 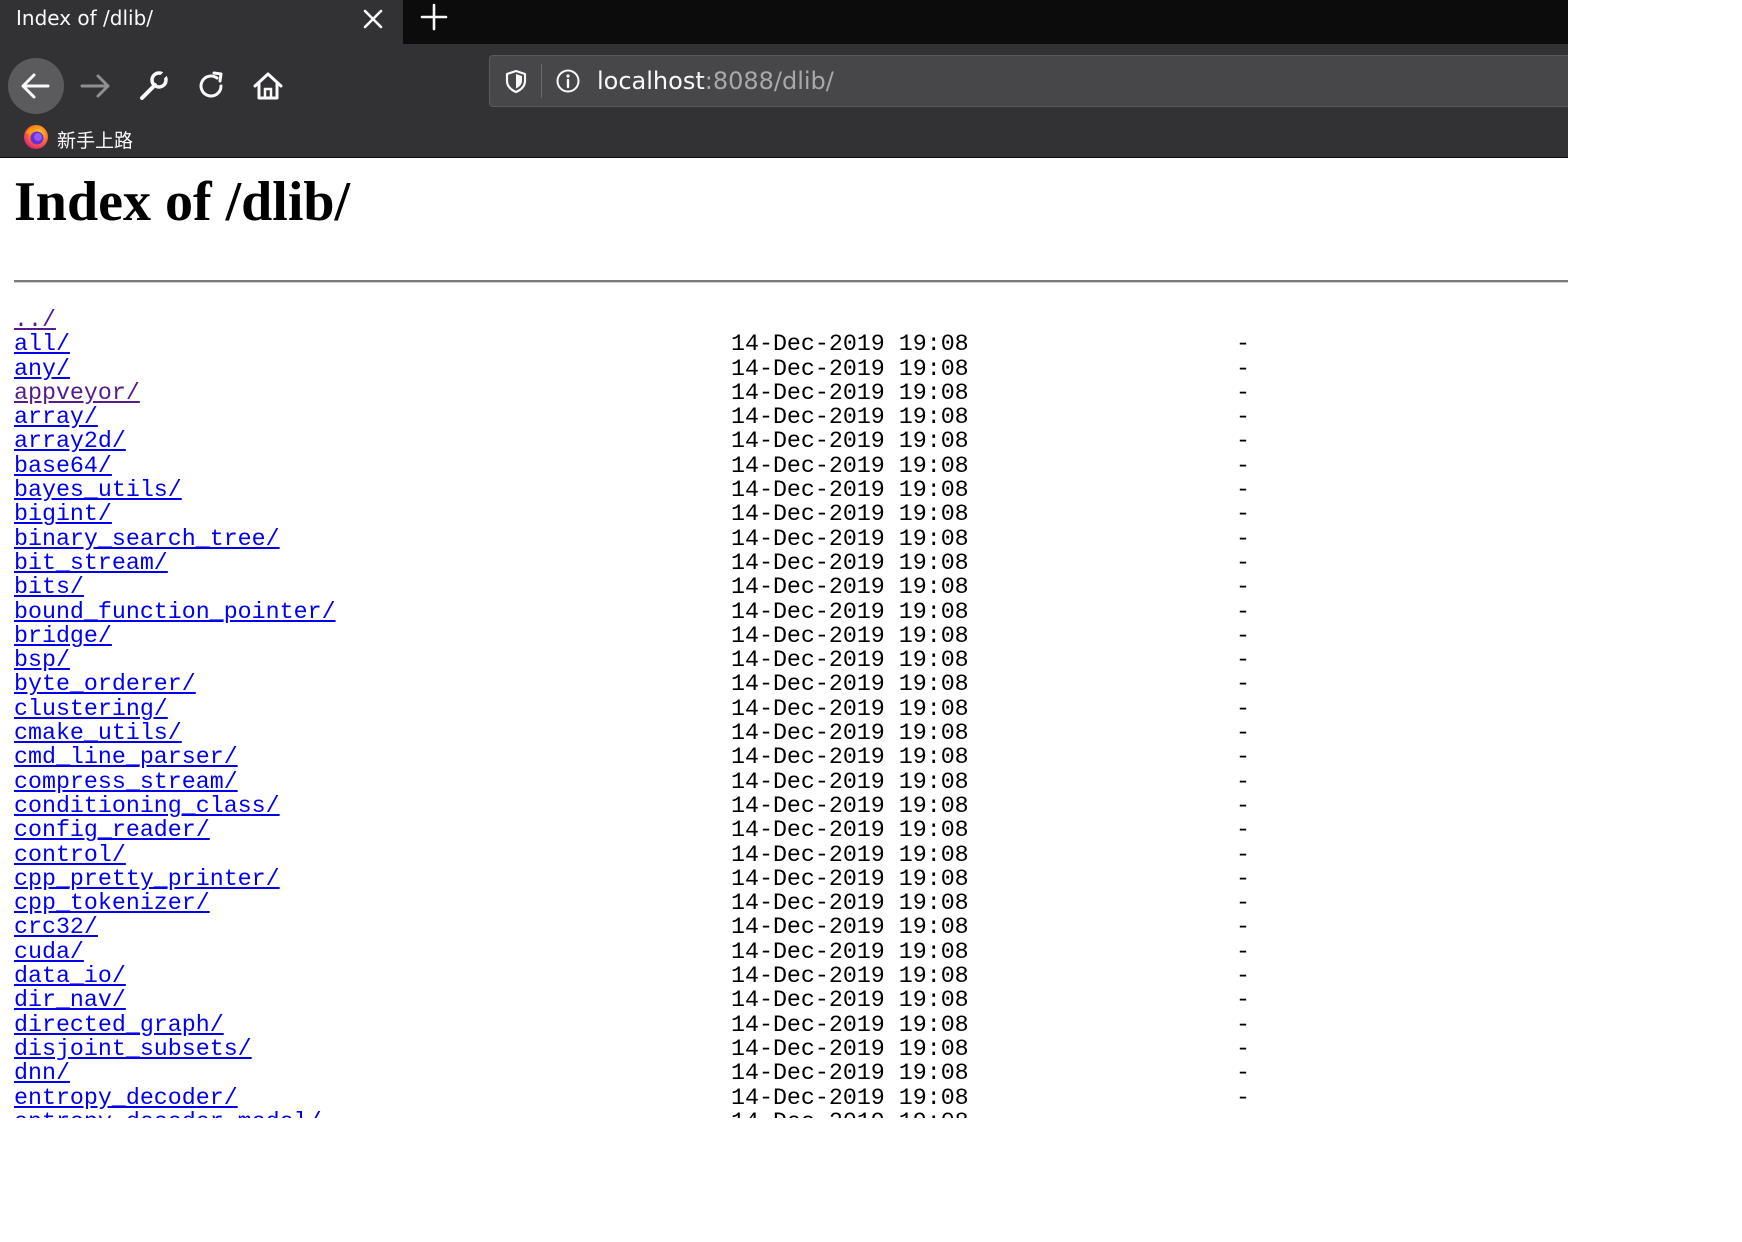 What do you see at coordinates (568, 81) in the screenshot?
I see `site-info-icon` at bounding box center [568, 81].